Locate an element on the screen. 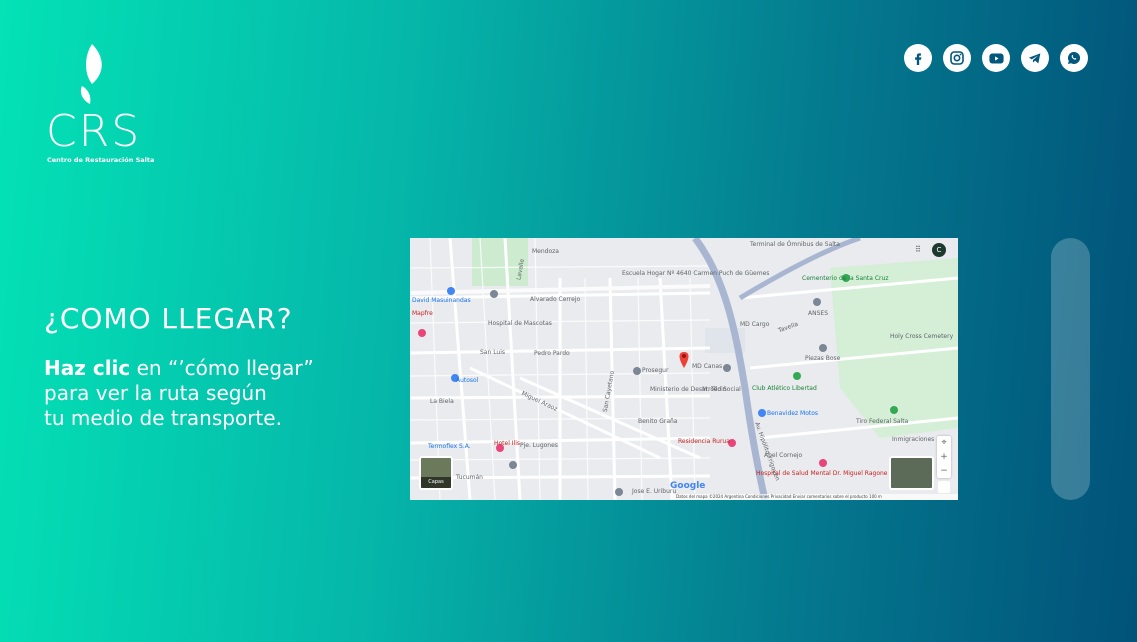  zoom-in-button: + is located at coordinates (944, 457).